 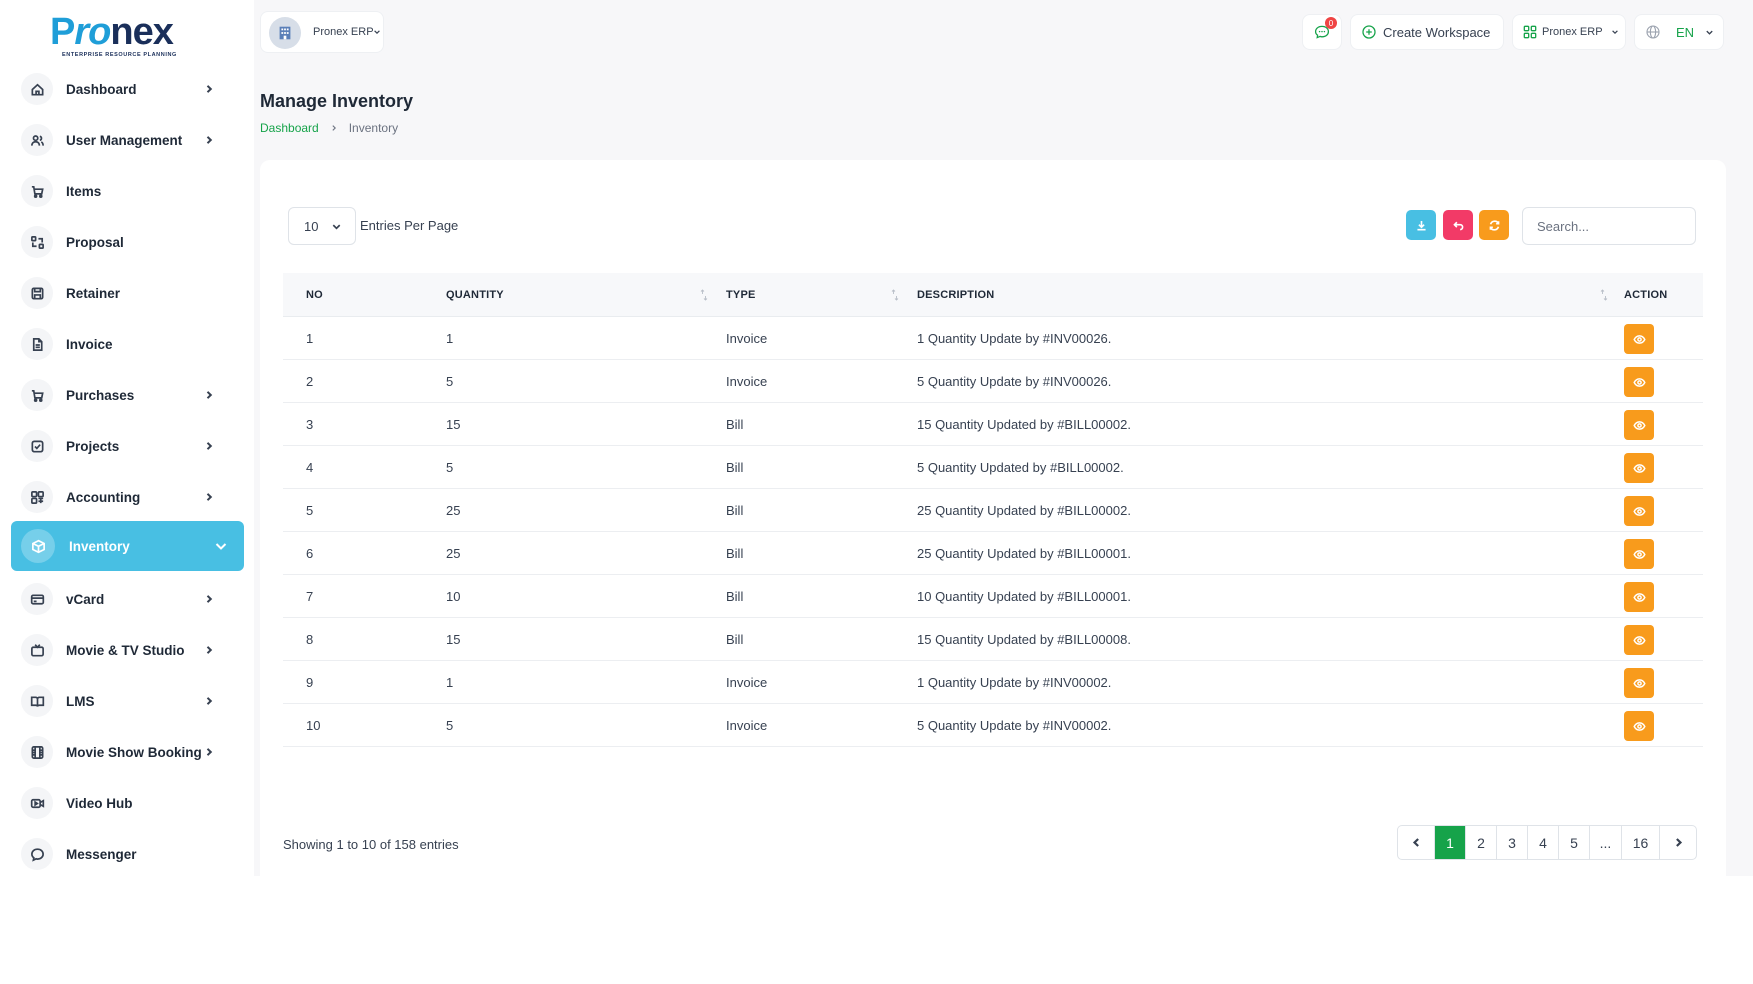 I want to click on prev-page-button, so click(x=1416, y=842).